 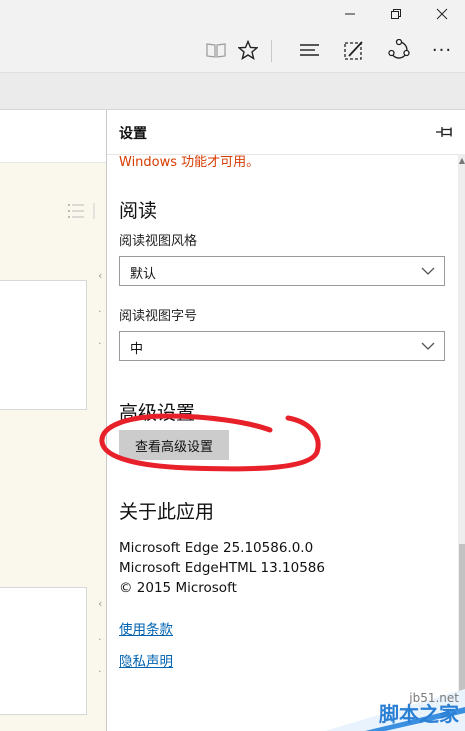 What do you see at coordinates (232, 91) in the screenshot?
I see `page-tab-area` at bounding box center [232, 91].